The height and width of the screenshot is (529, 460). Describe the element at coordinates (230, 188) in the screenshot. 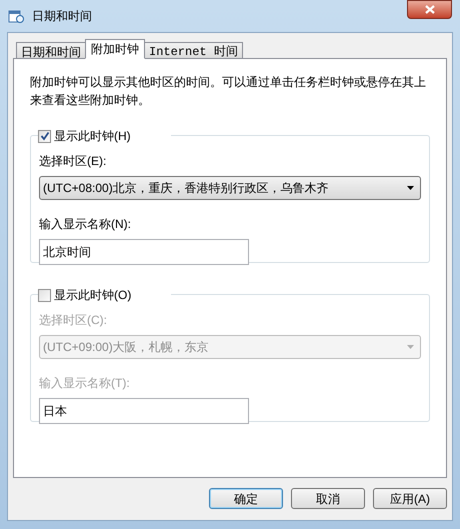

I see `timezone-dropdown: (UTC+08:00)北京，重庆，香港特别行政区，乌鲁木齐` at that location.